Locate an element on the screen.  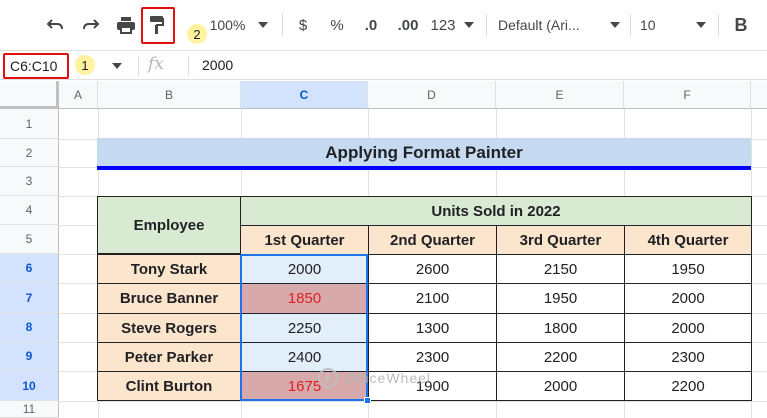
paint-format-highlight is located at coordinates (158, 25).